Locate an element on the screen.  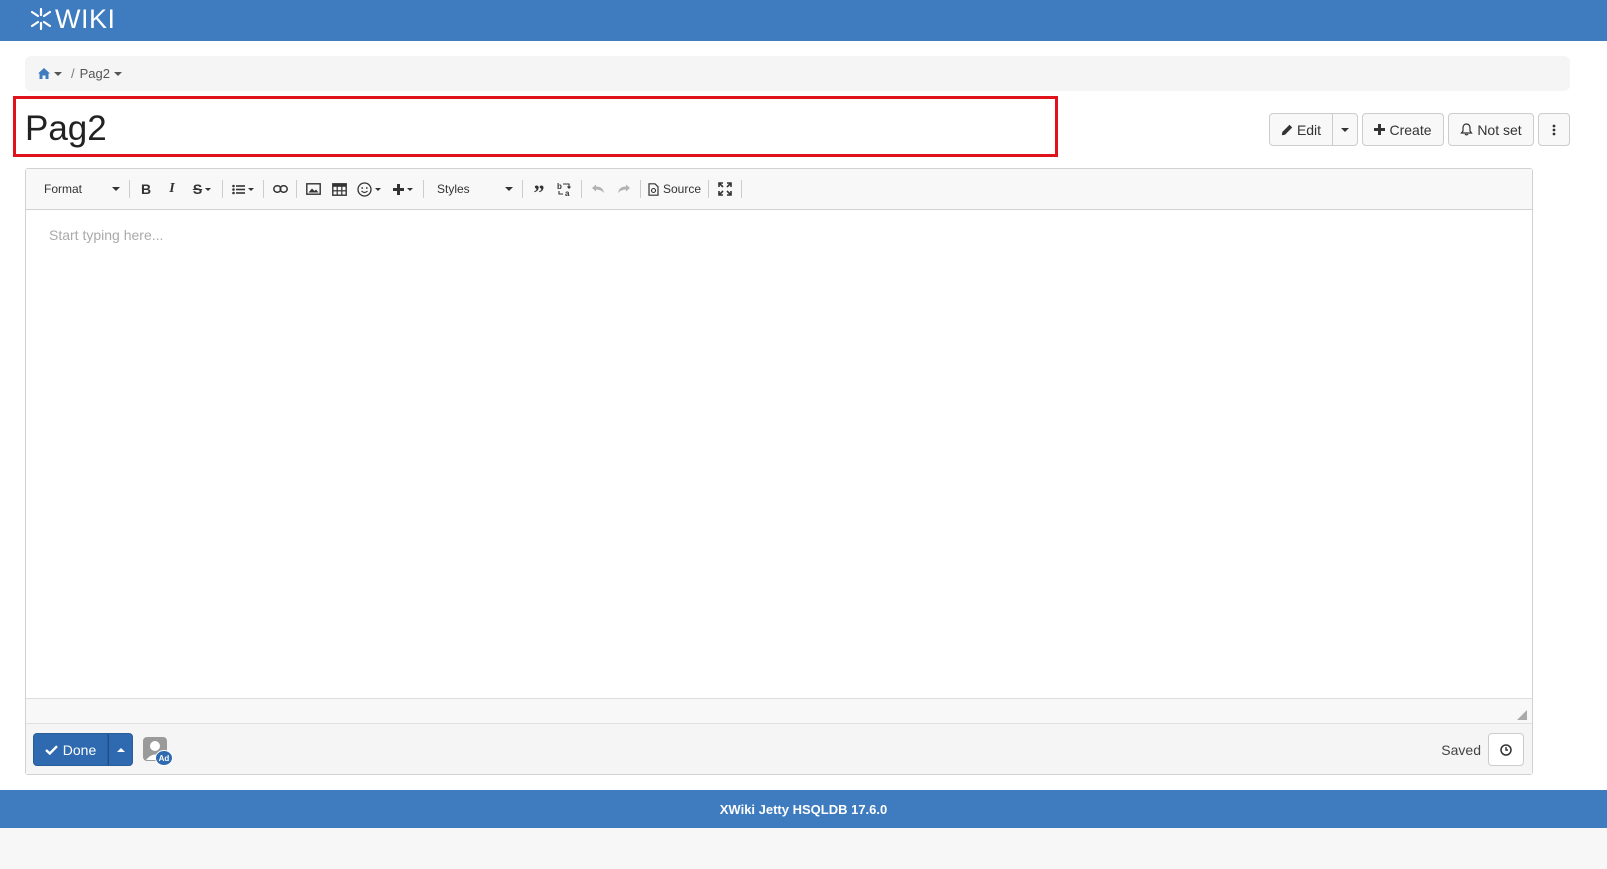
done-button-group: Done is located at coordinates (83, 749).